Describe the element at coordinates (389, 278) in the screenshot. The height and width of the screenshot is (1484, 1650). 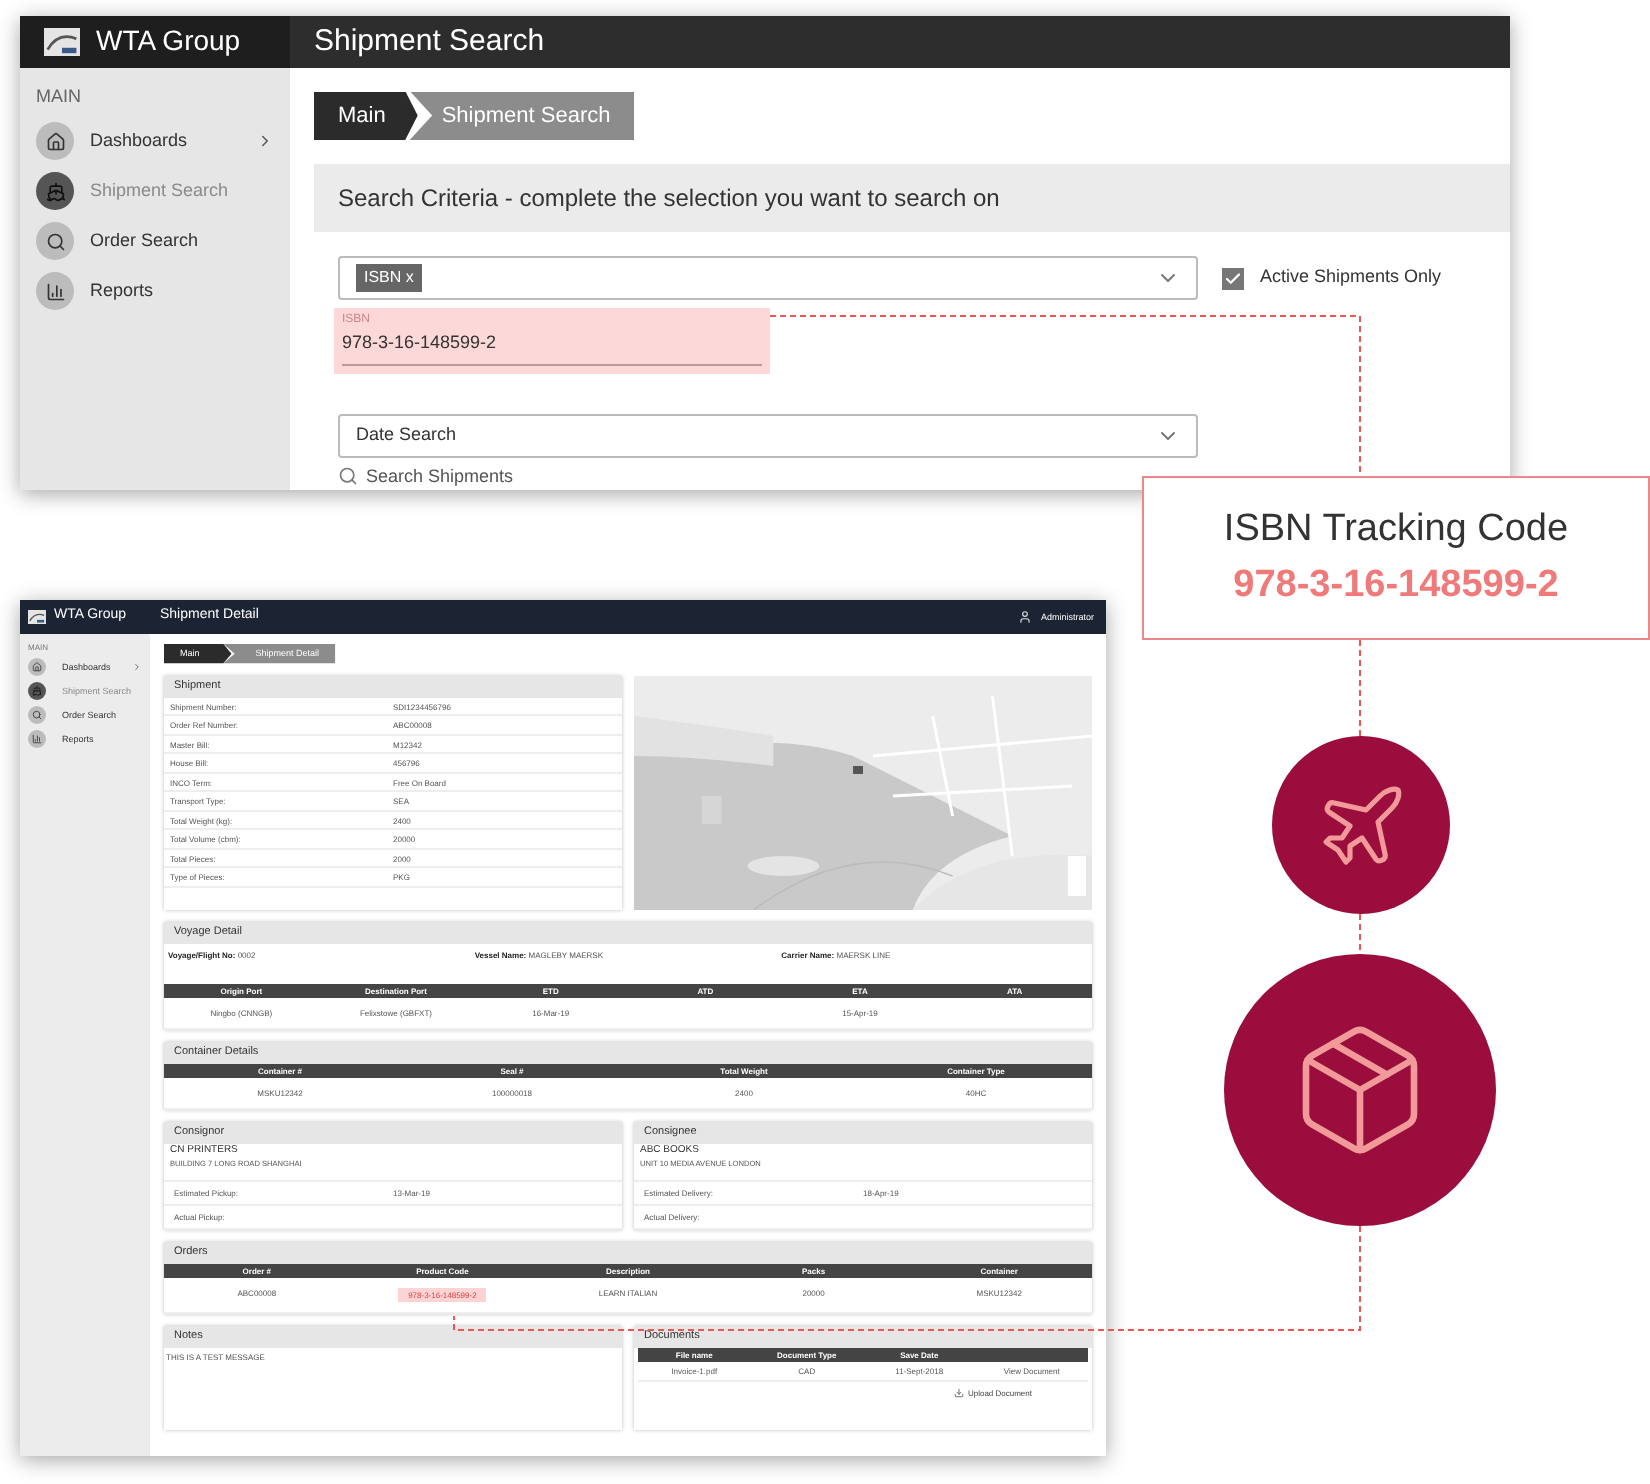
I see `tag-chip: ISBN x` at that location.